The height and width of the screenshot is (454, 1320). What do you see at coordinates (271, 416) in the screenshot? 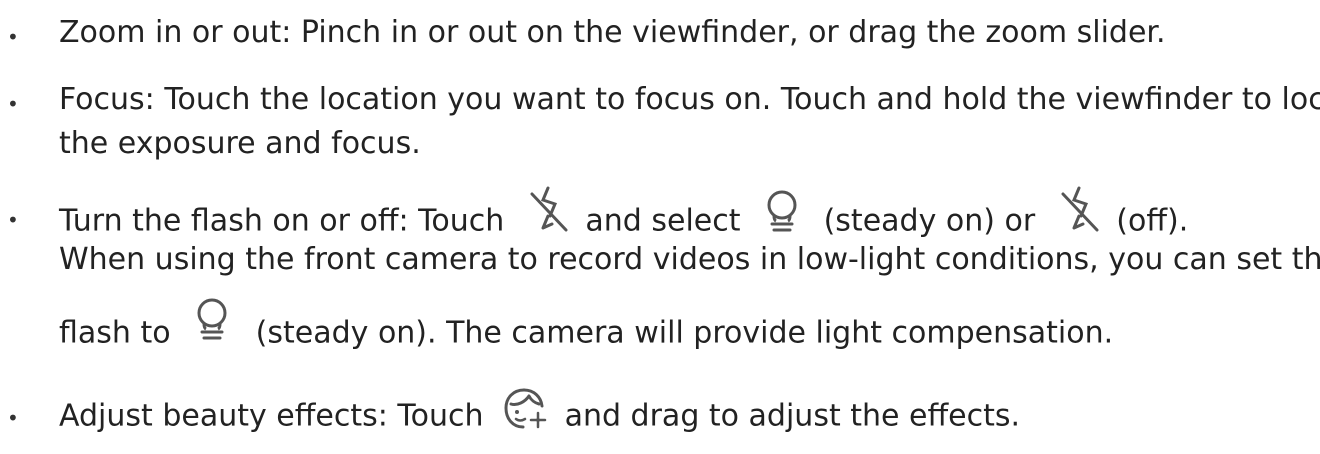
I see `beauty-instruction-text-1: Adjust beauty effects: Touch` at bounding box center [271, 416].